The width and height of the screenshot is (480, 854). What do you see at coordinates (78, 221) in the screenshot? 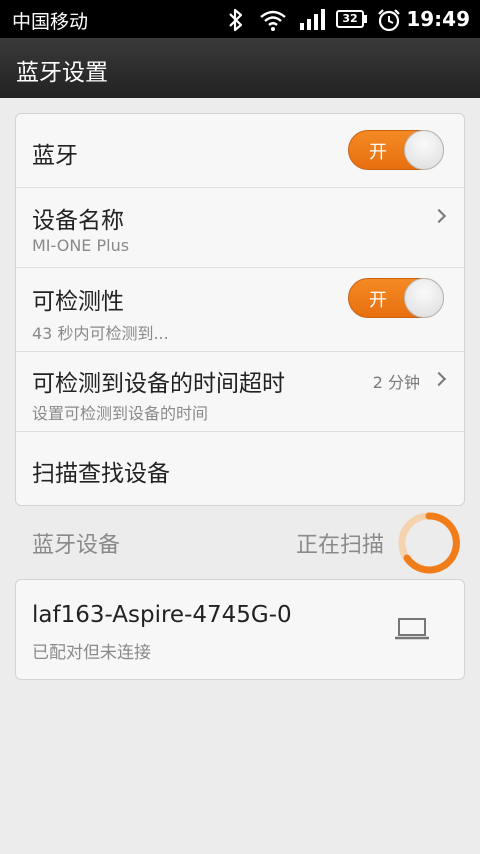
I see `device-name-label: 设备名称` at bounding box center [78, 221].